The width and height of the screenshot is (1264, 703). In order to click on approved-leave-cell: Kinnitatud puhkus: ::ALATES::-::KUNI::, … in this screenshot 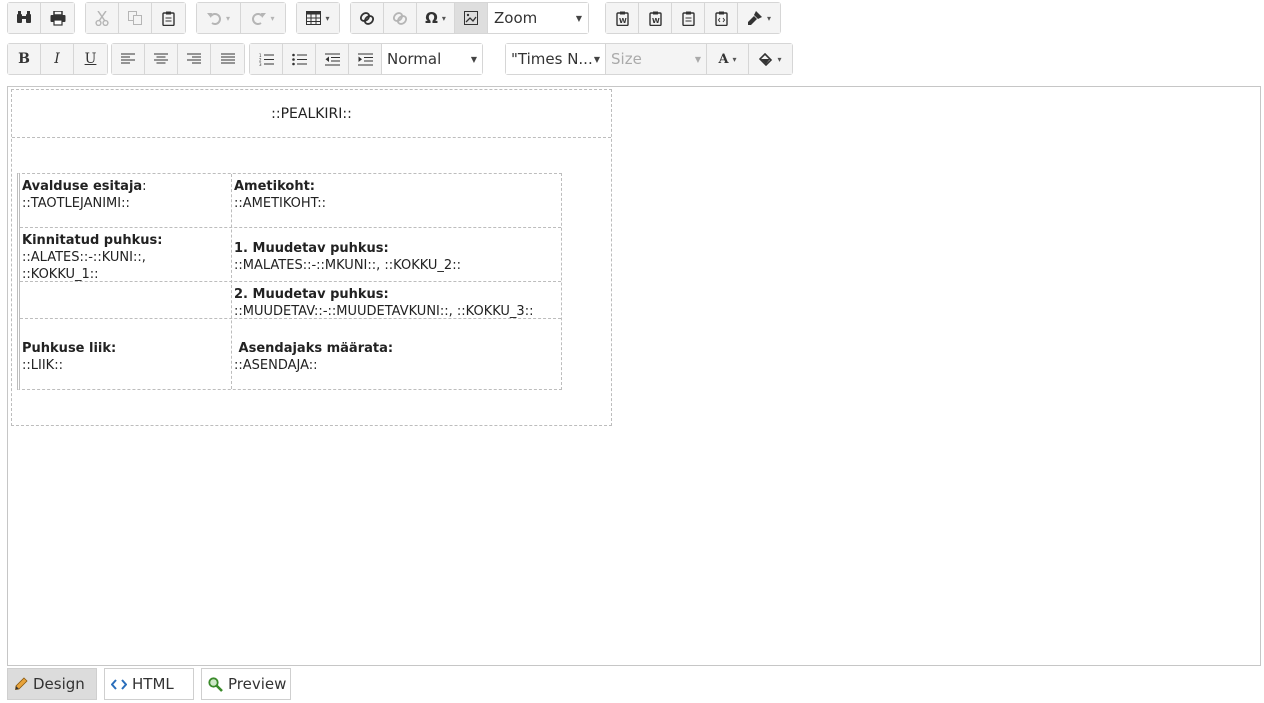, I will do `click(125, 257)`.